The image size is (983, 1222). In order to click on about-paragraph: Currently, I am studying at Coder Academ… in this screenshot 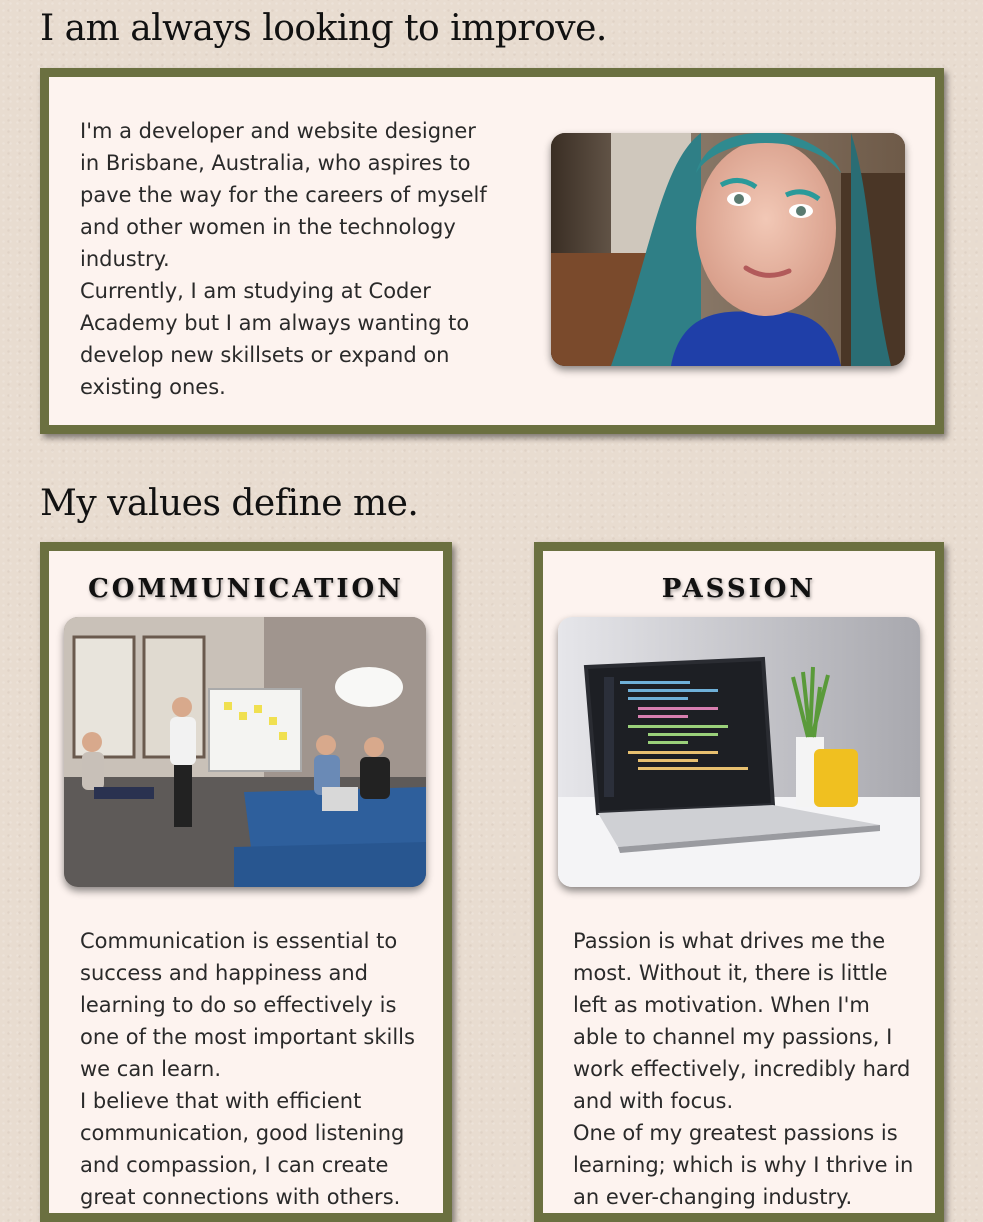, I will do `click(275, 339)`.